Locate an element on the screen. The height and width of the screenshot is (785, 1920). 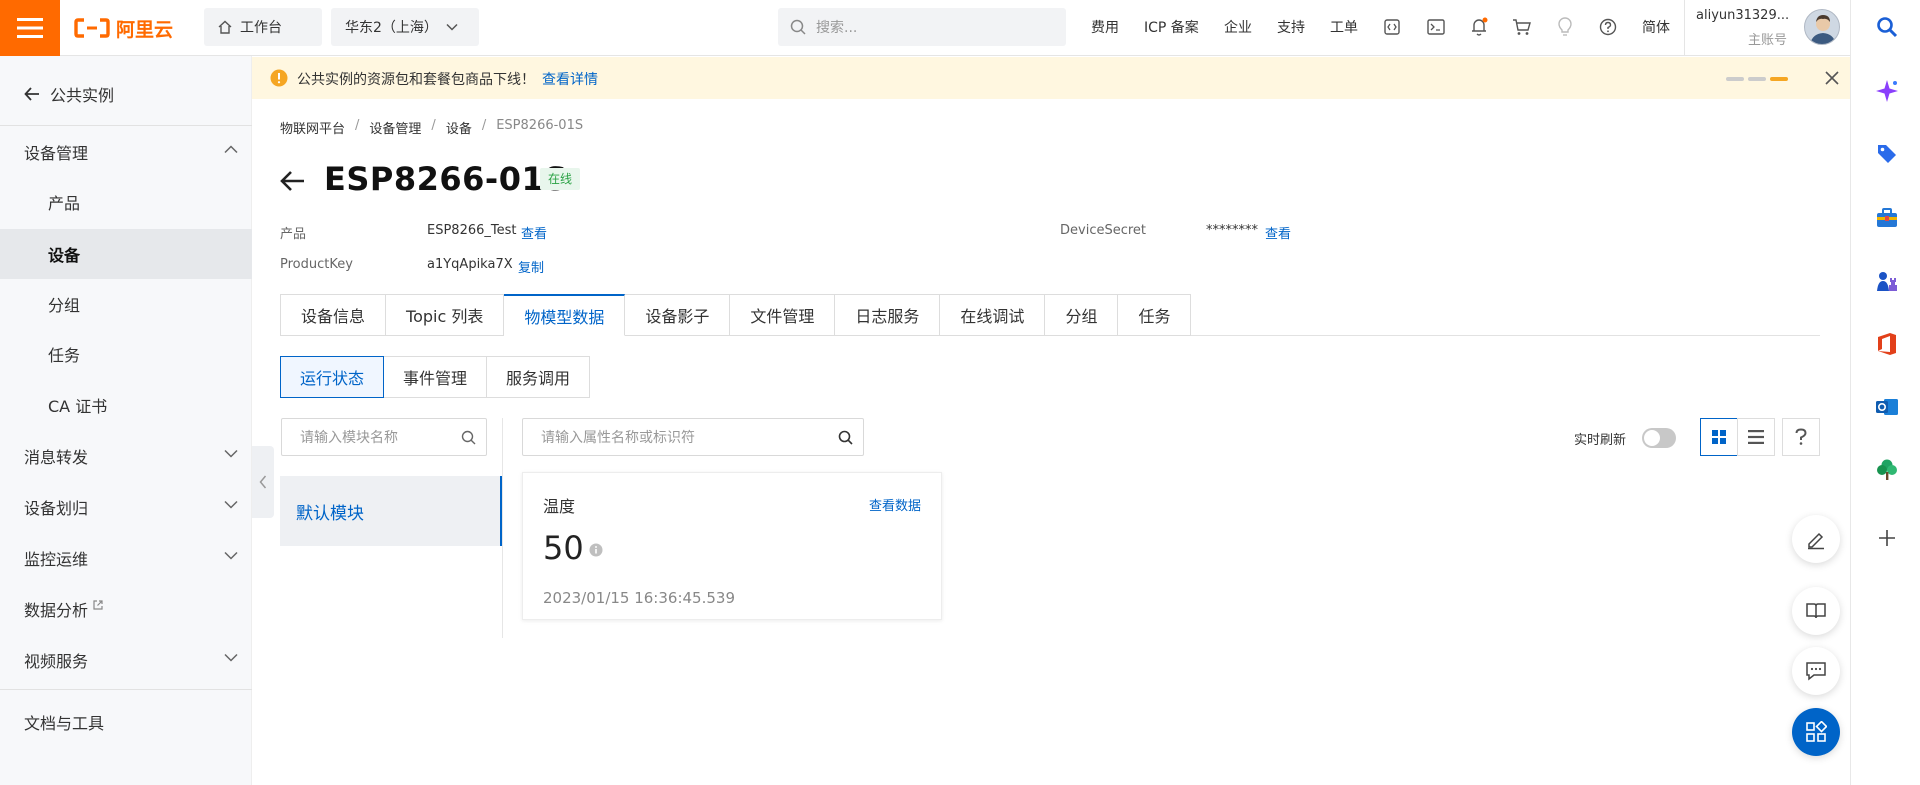
tab-thing-model-data: 物模型数据 is located at coordinates (565, 315).